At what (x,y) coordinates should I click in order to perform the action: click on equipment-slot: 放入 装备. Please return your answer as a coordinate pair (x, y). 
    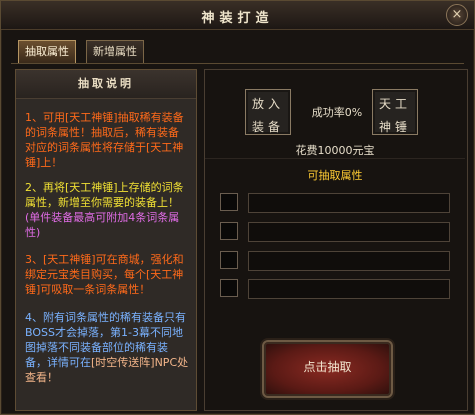
    Looking at the image, I should click on (268, 112).